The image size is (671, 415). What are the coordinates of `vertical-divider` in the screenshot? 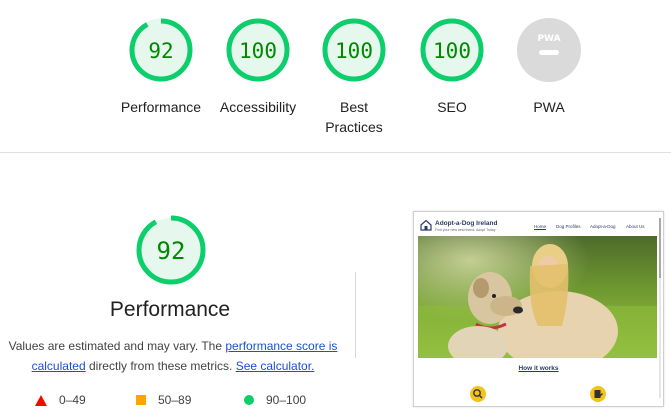 It's located at (355, 315).